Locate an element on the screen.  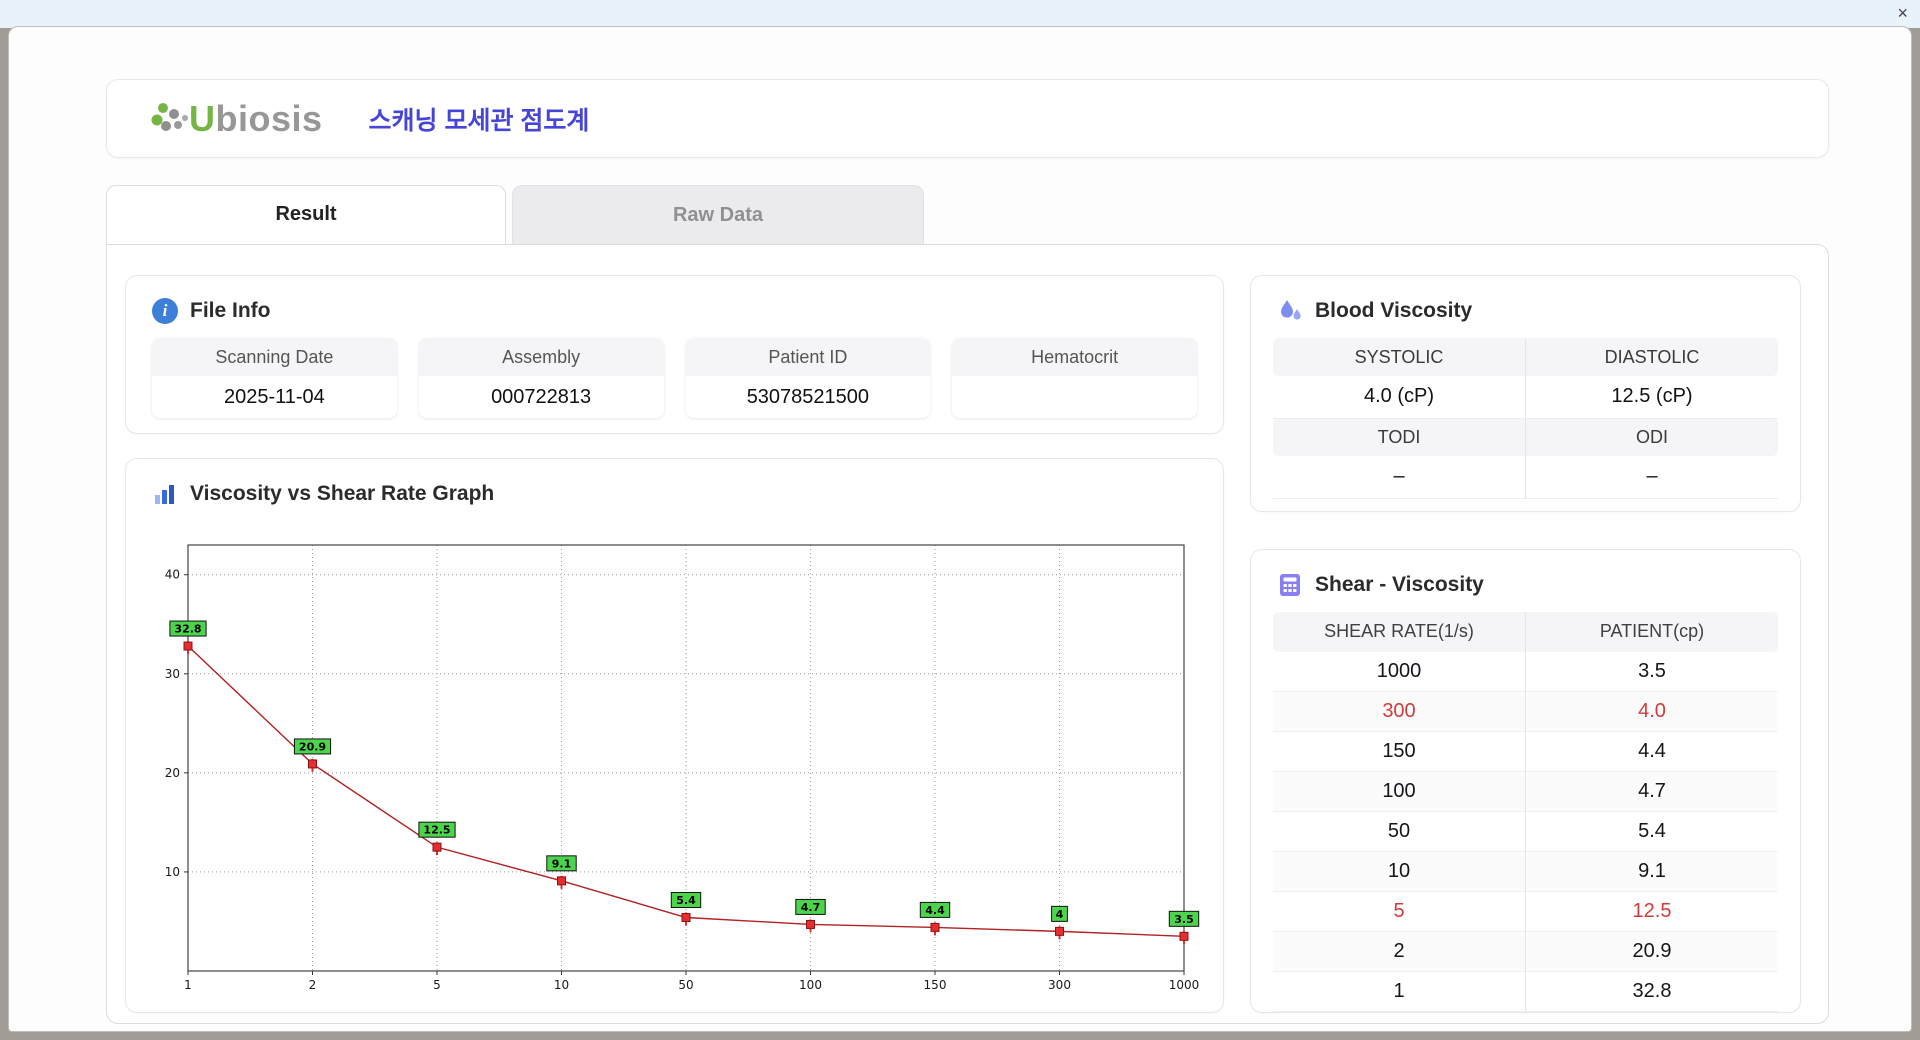
tab-bar: Result Raw Data is located at coordinates (967, 214).